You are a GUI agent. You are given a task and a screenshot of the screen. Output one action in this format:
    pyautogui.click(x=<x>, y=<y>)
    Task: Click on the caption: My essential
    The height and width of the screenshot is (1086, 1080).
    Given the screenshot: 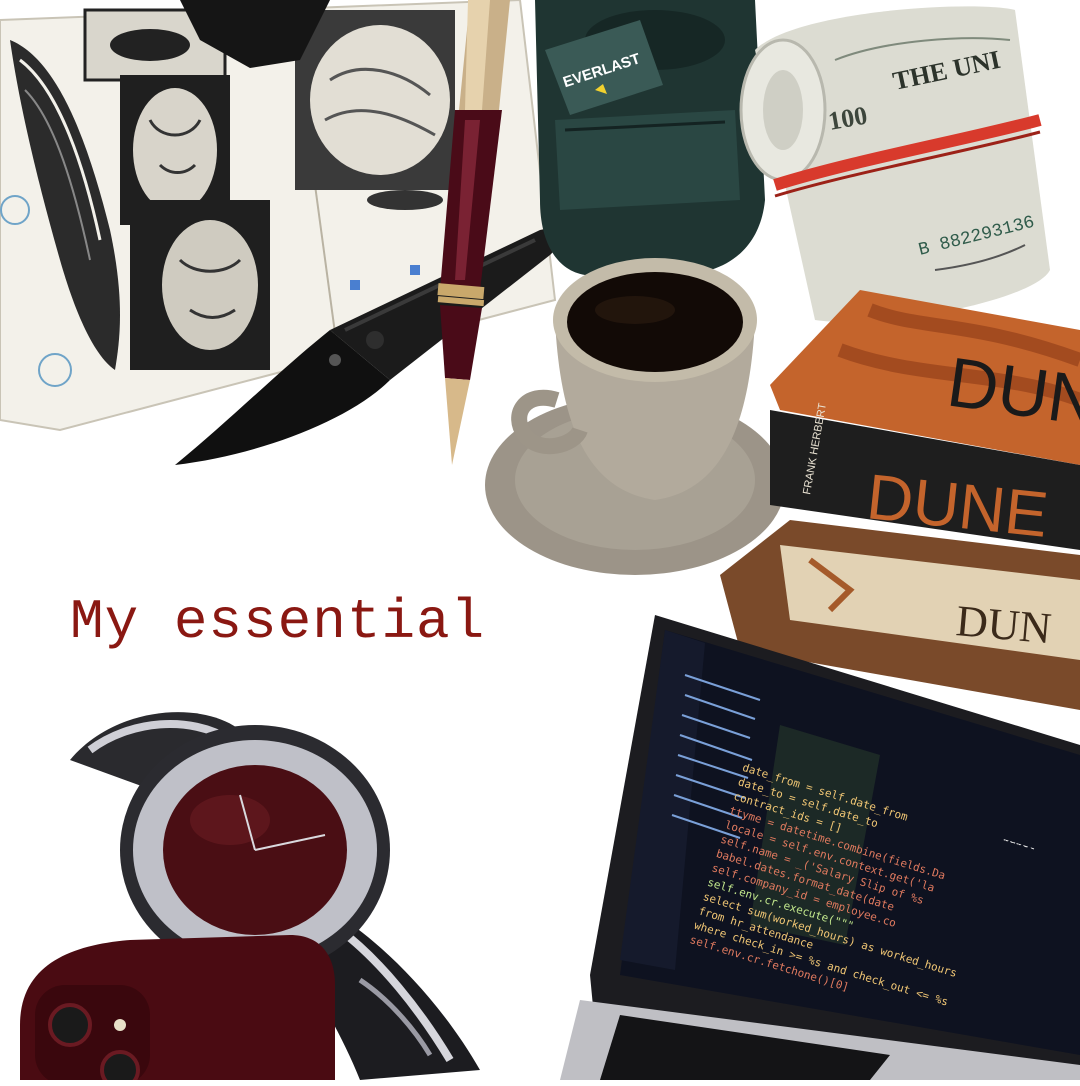 What is the action you would take?
    pyautogui.click(x=278, y=622)
    